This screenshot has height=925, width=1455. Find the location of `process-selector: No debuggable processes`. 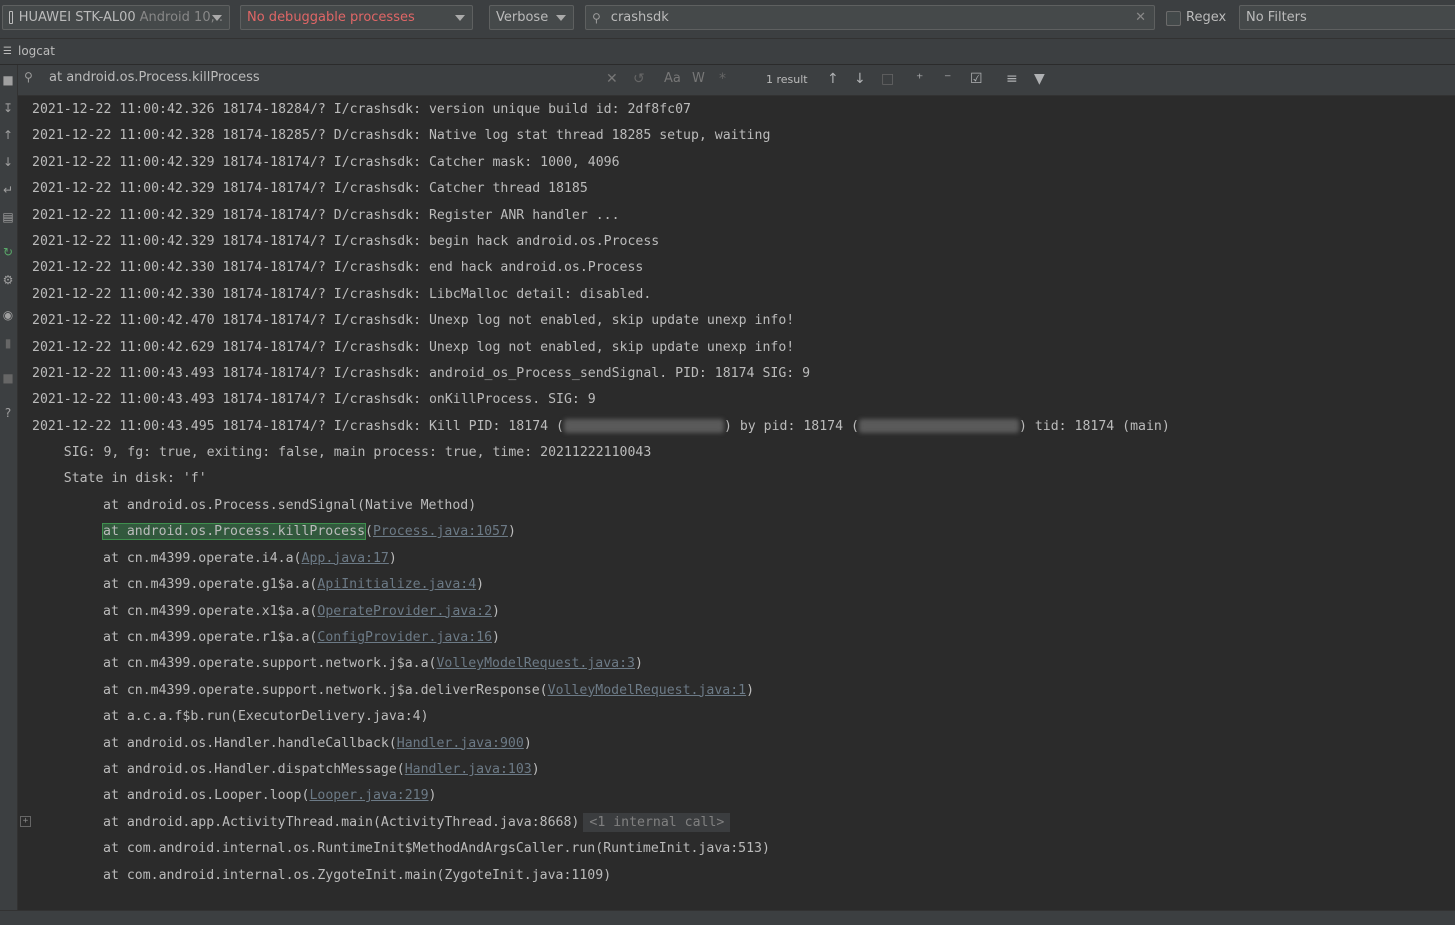

process-selector: No debuggable processes is located at coordinates (356, 17).